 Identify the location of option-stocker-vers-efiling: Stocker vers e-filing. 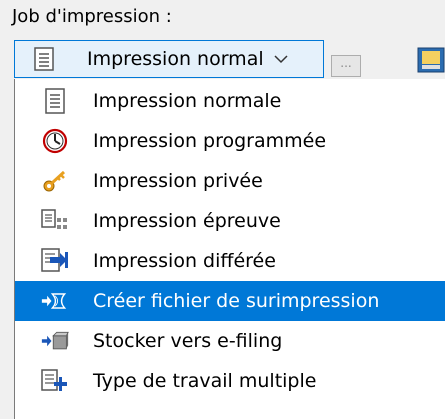
(230, 341).